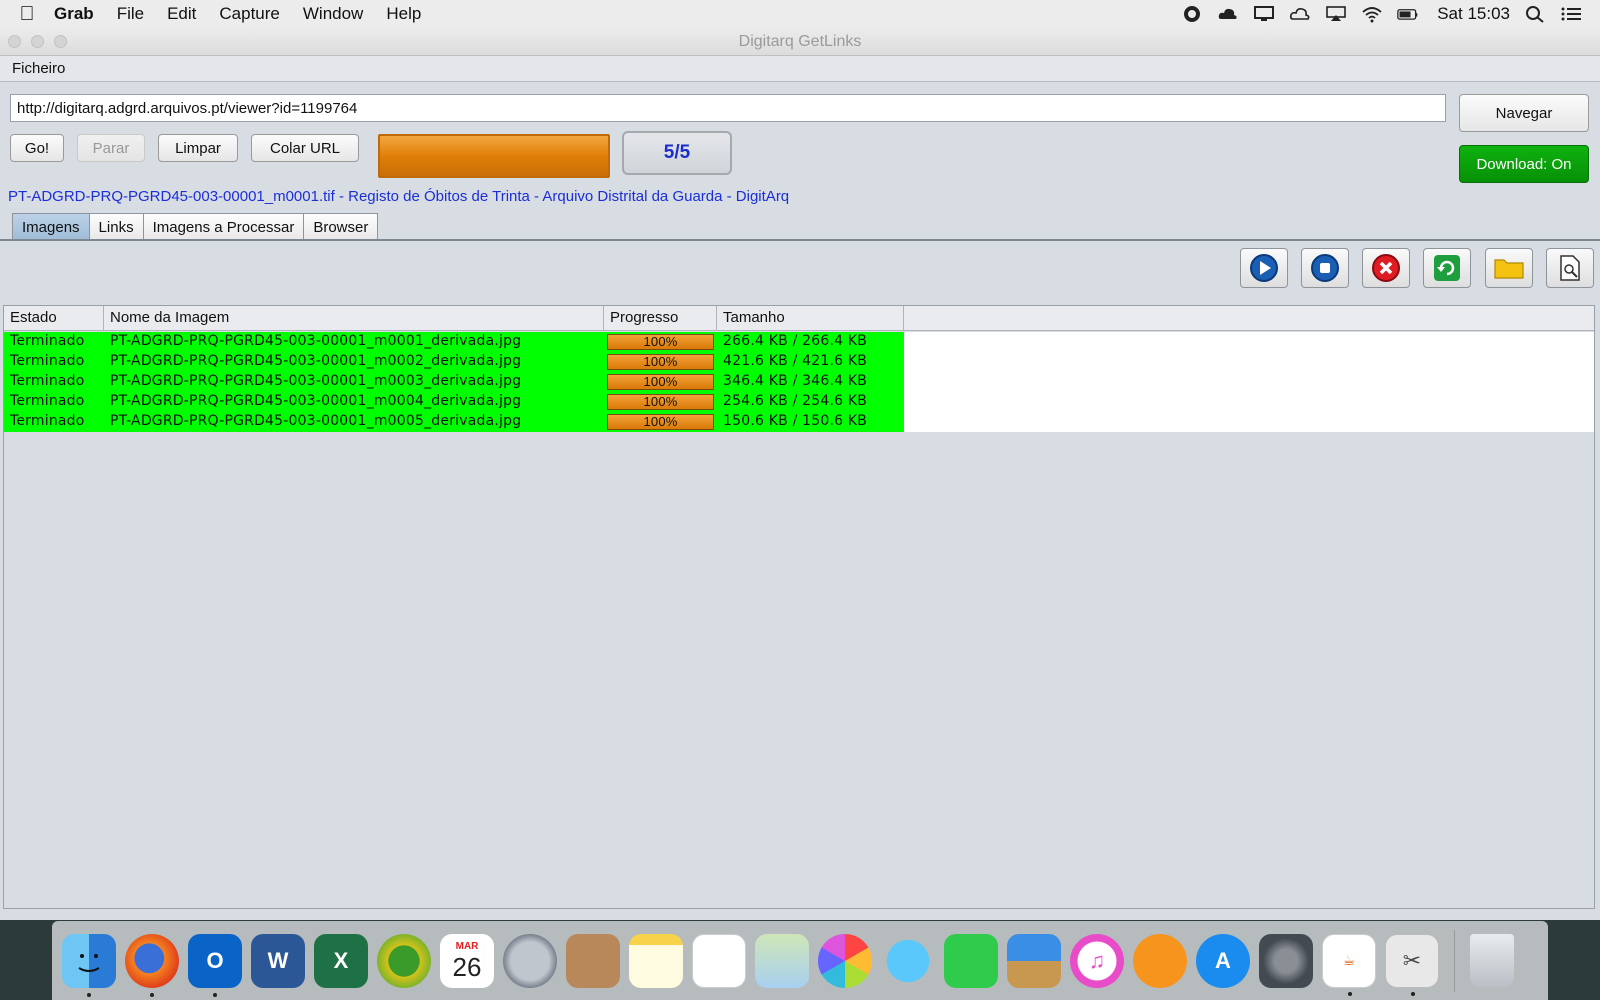  Describe the element at coordinates (593, 960) in the screenshot. I see `contacts-icon` at that location.